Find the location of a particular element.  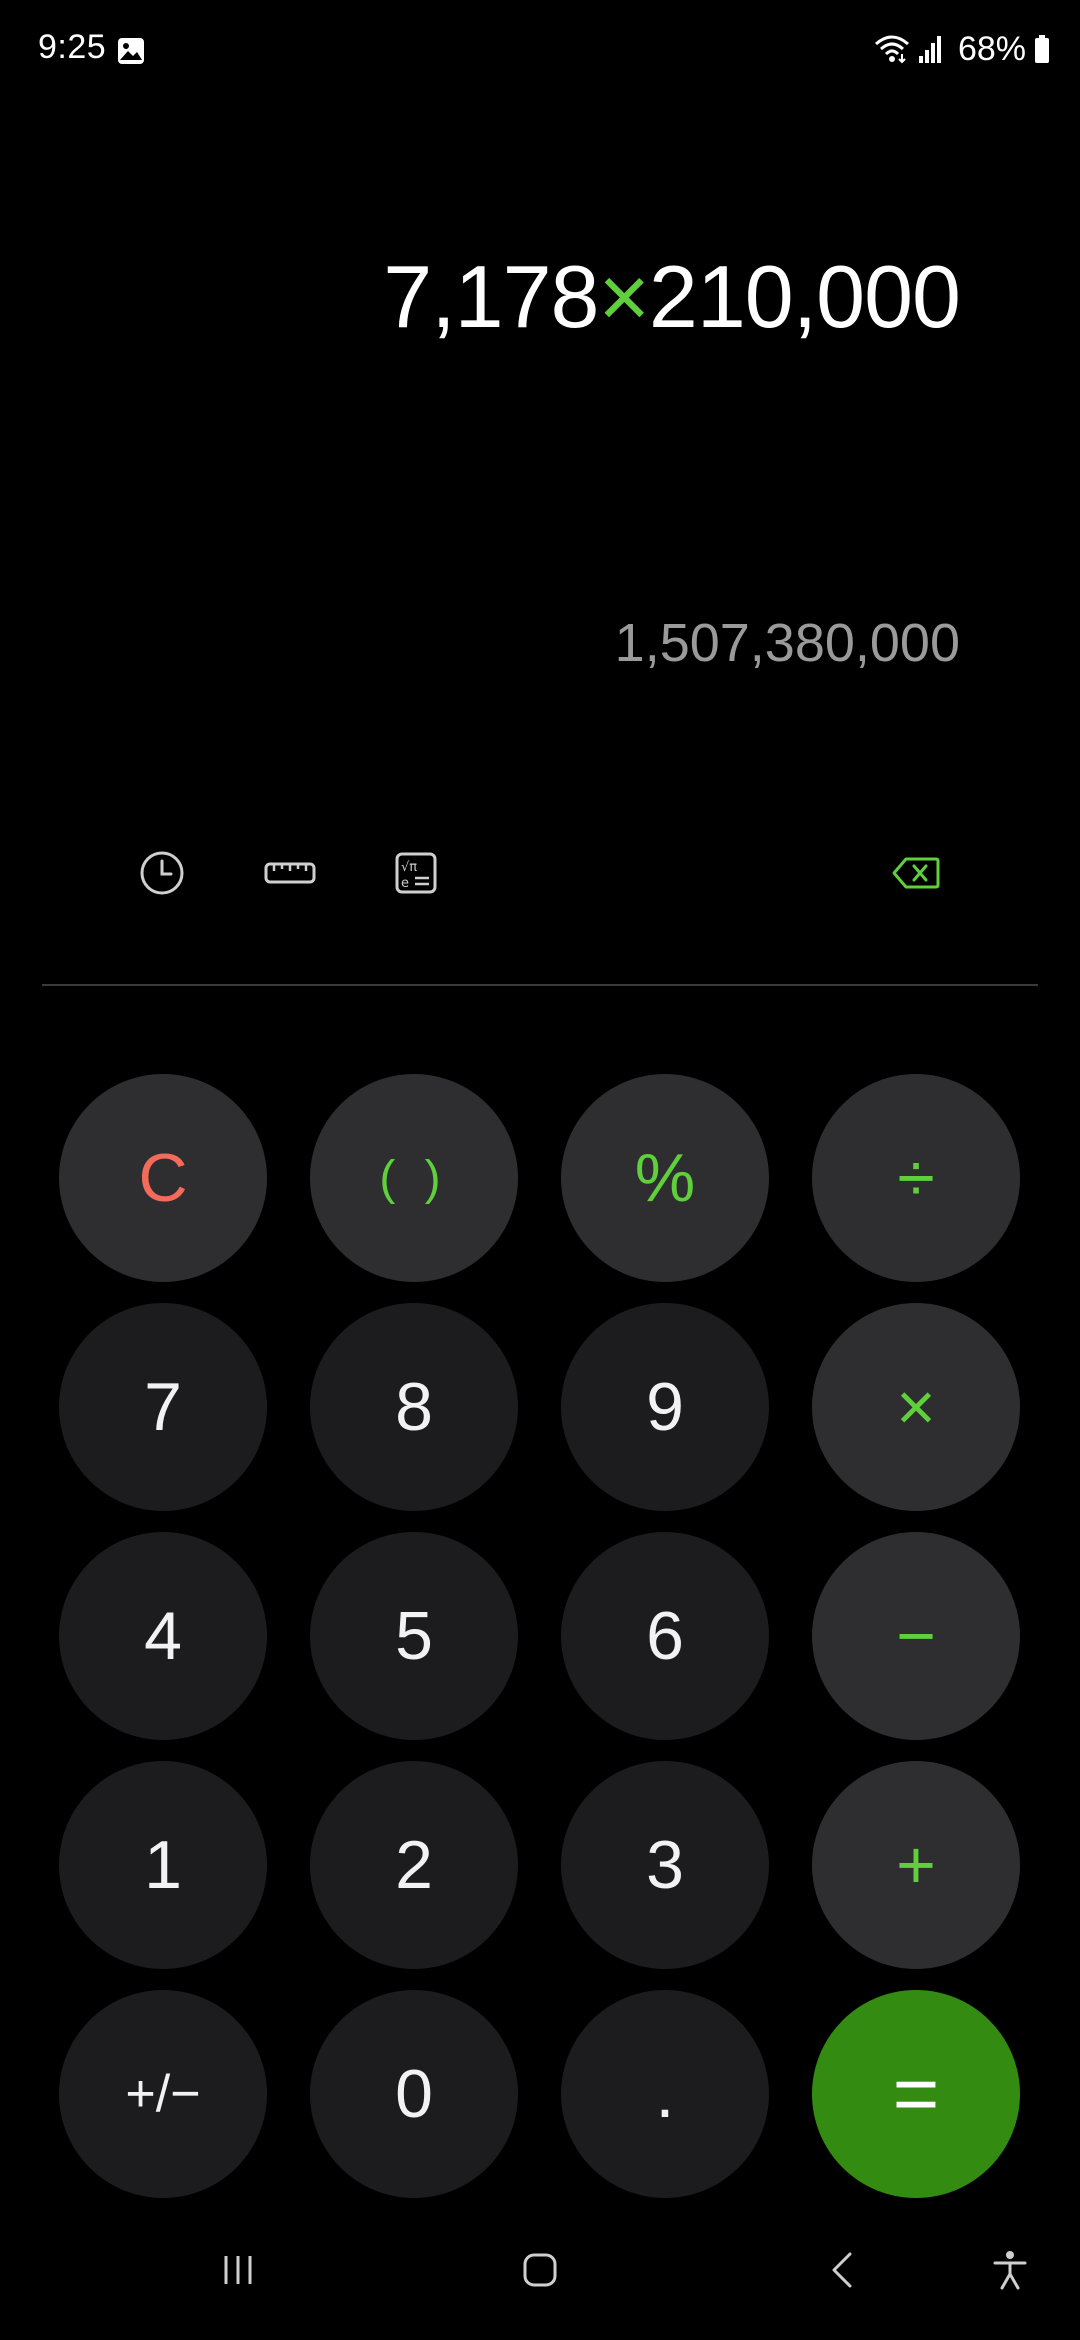

digit-3-label: 3 is located at coordinates (665, 1865).